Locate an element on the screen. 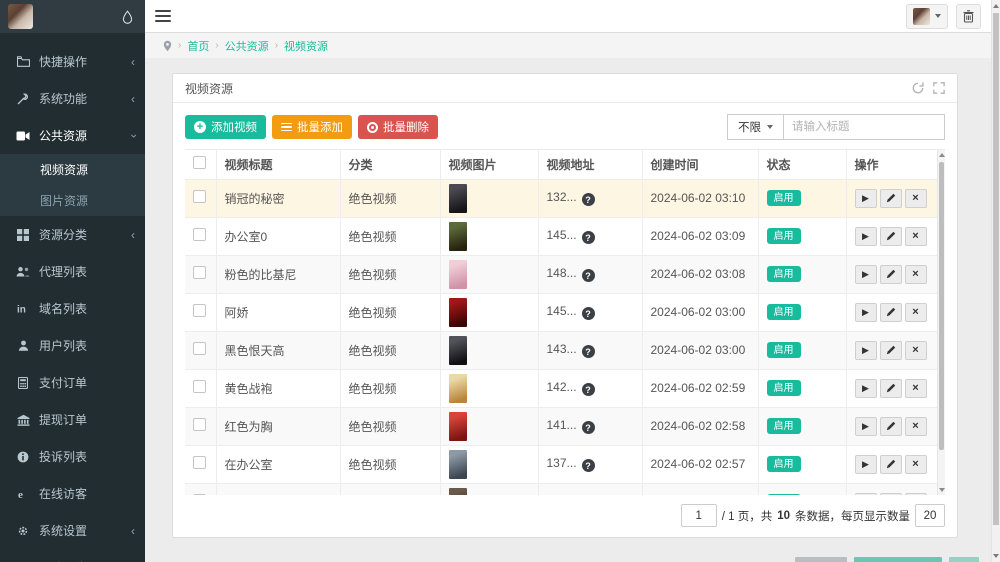 The height and width of the screenshot is (562, 1000). batch-delete-button: 批量删除 is located at coordinates (398, 127).